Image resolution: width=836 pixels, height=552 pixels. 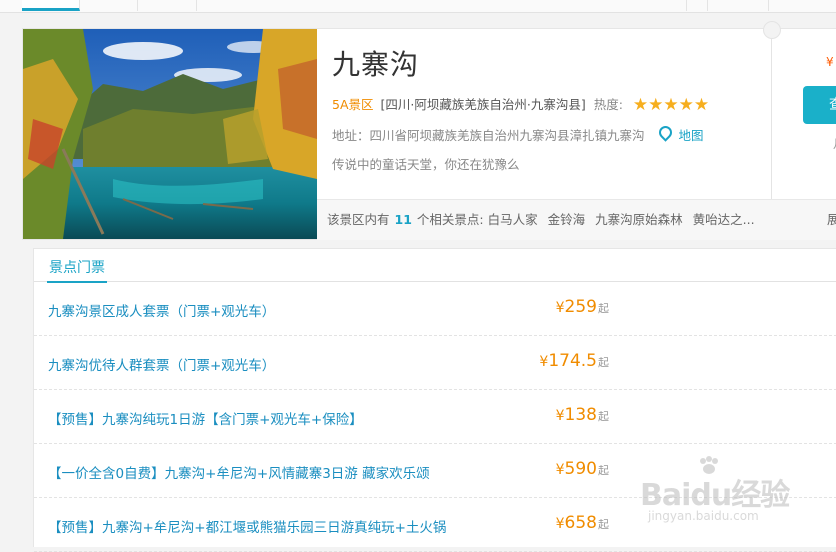 What do you see at coordinates (247, 526) in the screenshot?
I see `ticket-name-link: 【预售】九寨沟+牟尼沟+都江堰或熊猫乐园三日游真纯玩+土火锅` at bounding box center [247, 526].